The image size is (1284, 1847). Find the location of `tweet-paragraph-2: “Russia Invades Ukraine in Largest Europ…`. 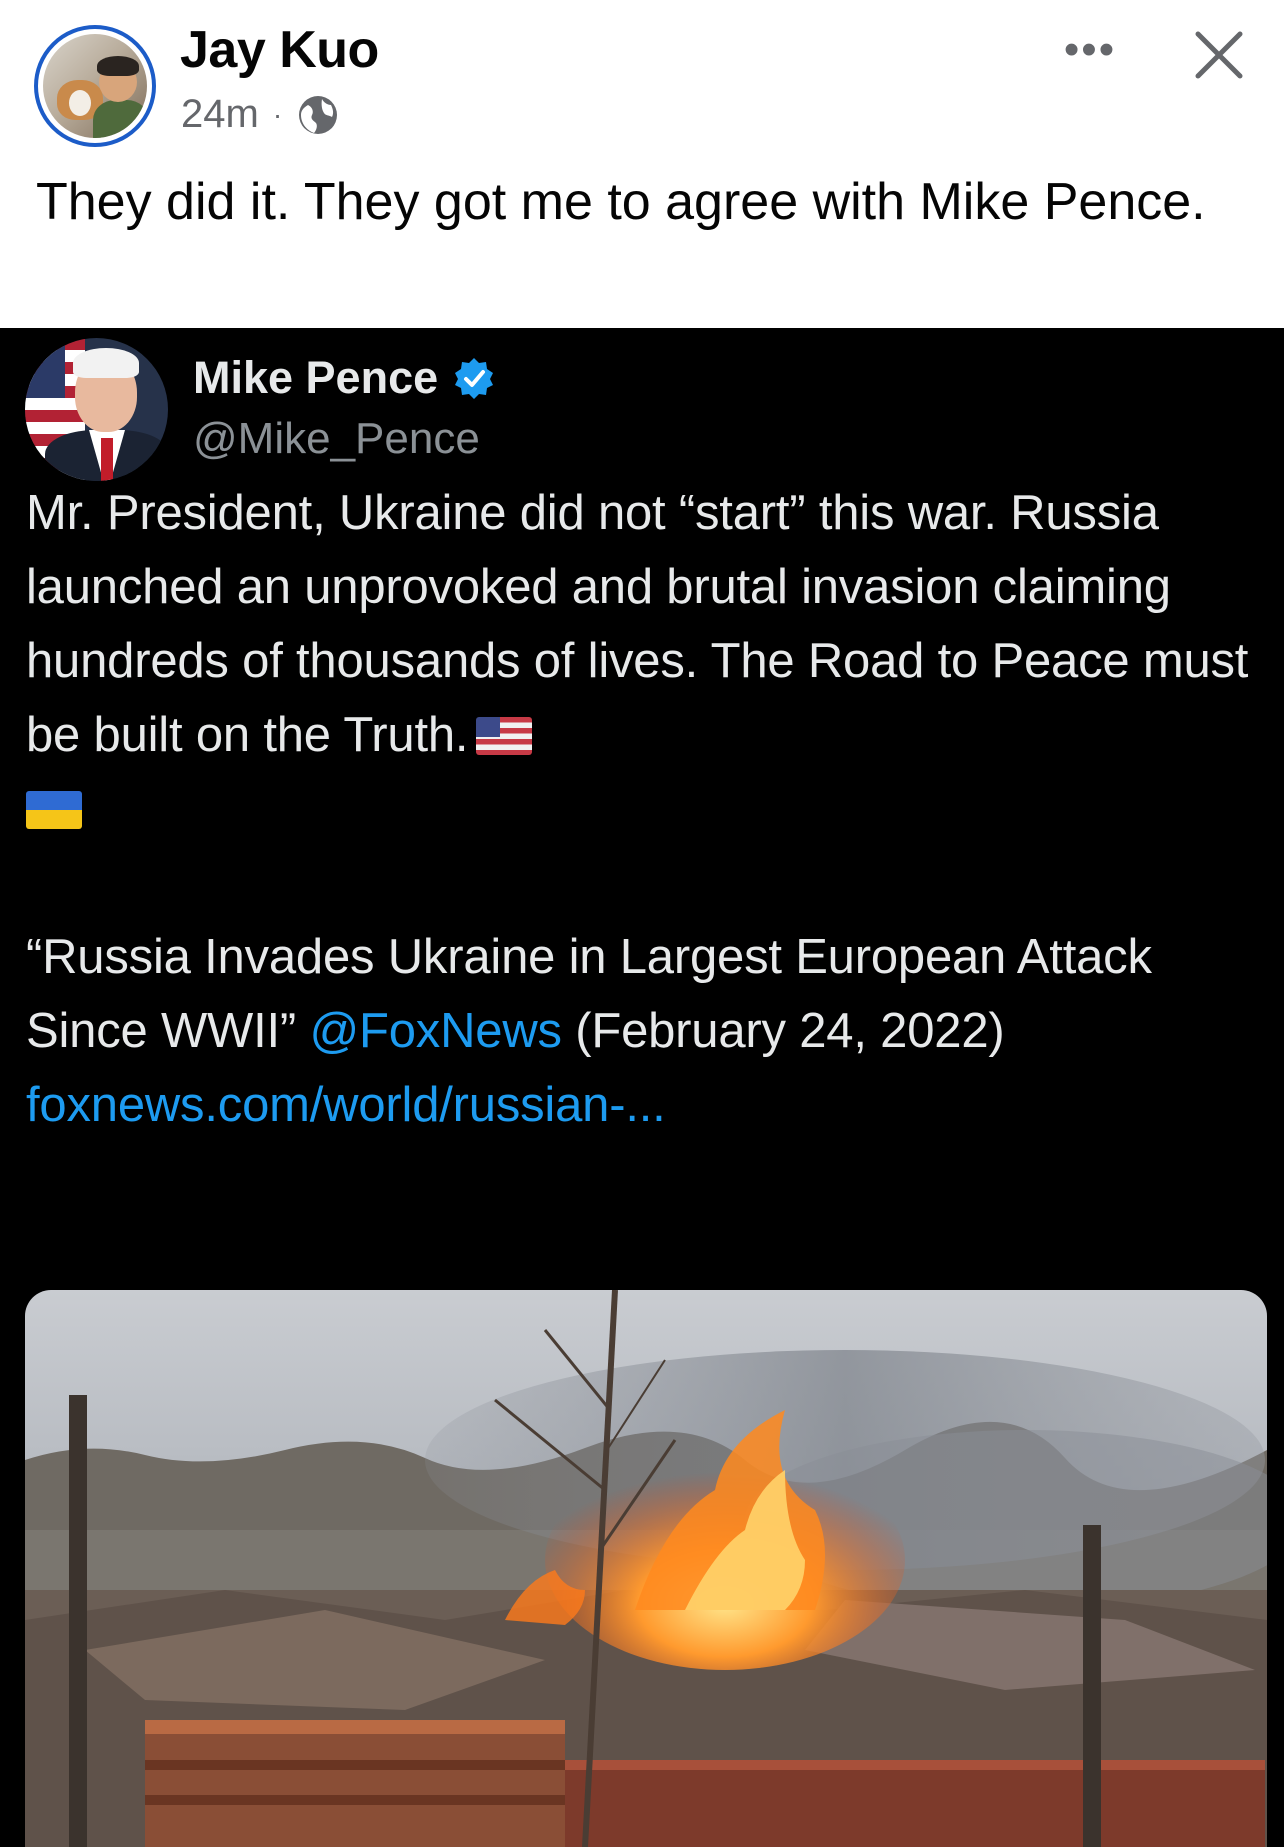

tweet-paragraph-2: “Russia Invades Ukraine in Largest Europ… is located at coordinates (646, 1031).